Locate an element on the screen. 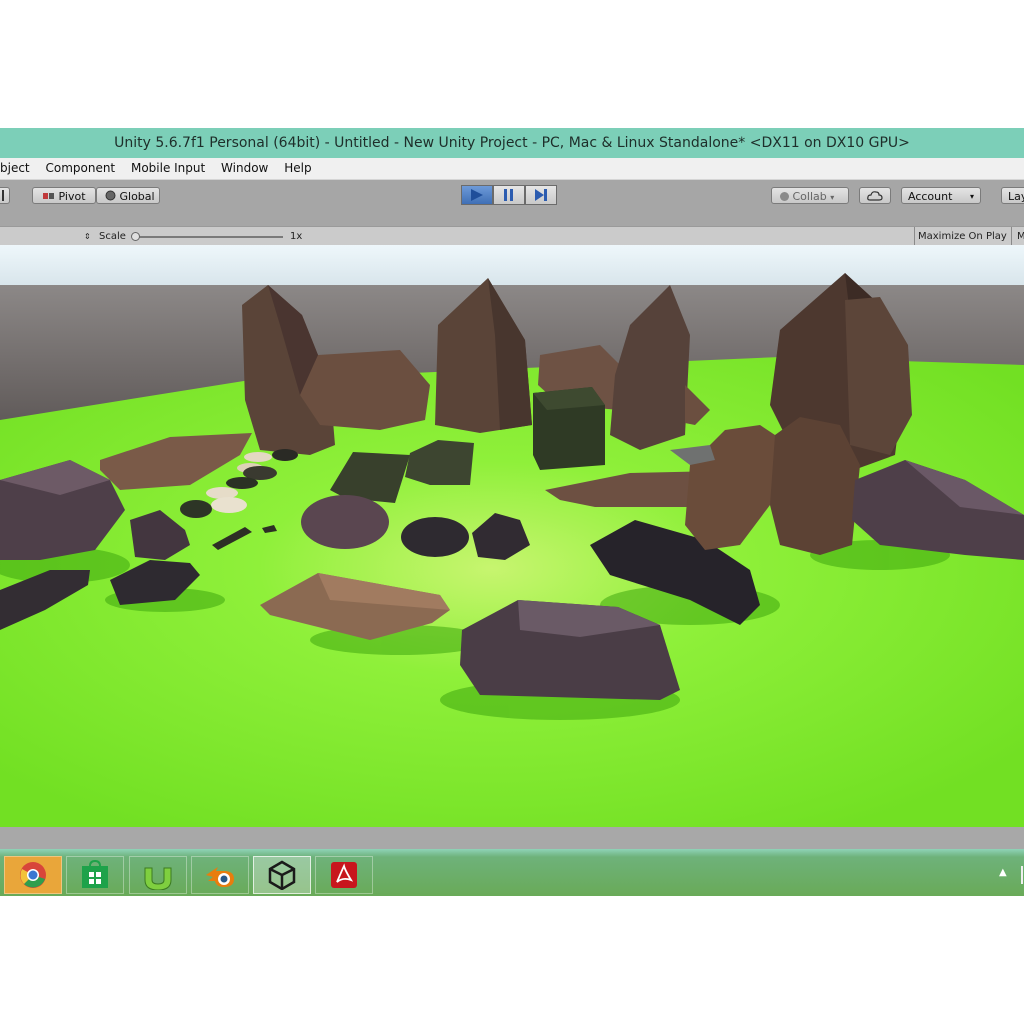 This screenshot has width=1024, height=1024. layers-label: Lay is located at coordinates (1016, 196).